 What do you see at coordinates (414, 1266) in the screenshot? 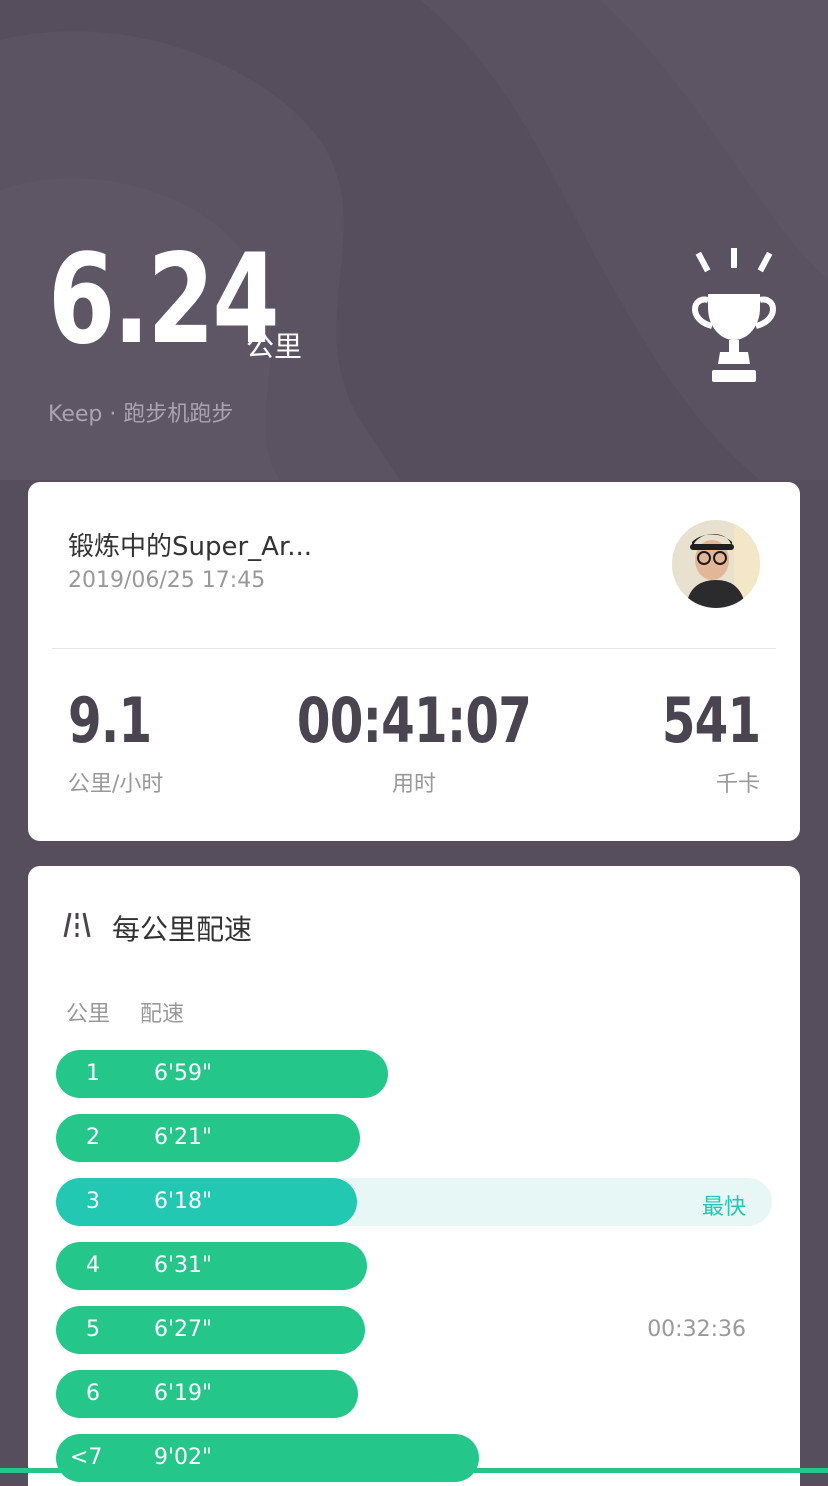
I see `pace-row: 4 6'31"` at bounding box center [414, 1266].